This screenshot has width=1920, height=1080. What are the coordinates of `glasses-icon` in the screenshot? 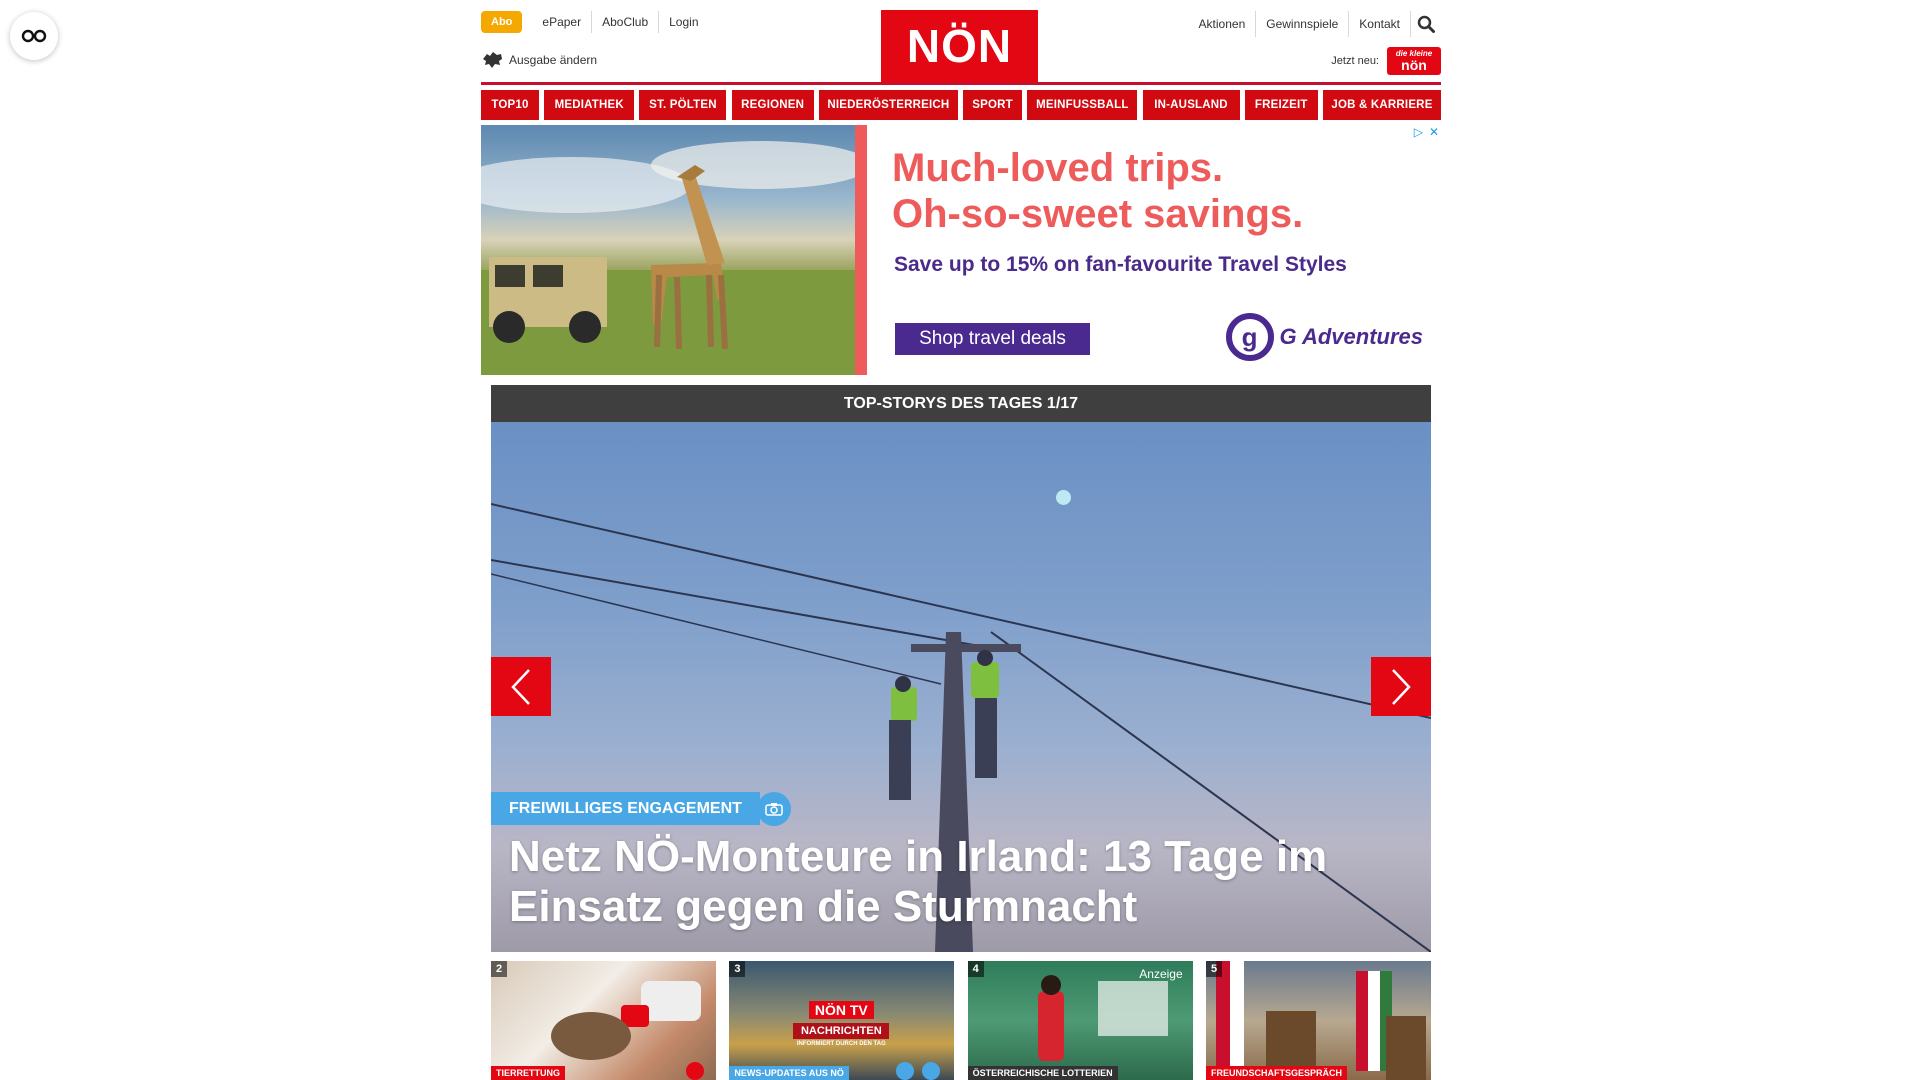 It's located at (34, 36).